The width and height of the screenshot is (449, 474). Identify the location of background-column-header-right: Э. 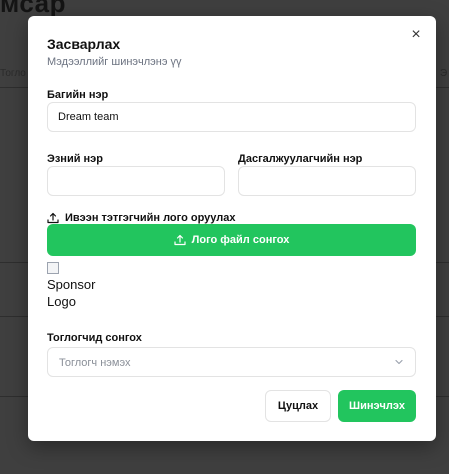
(444, 73).